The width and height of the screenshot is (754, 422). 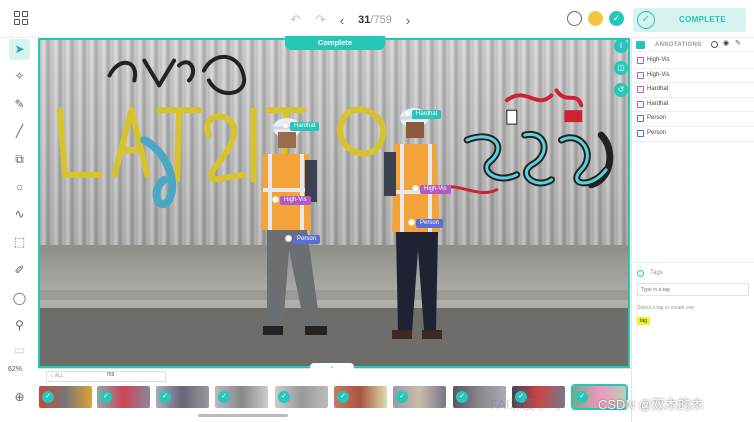 What do you see at coordinates (651, 404) in the screenshot?
I see `watermark: CSDN @双木的木` at bounding box center [651, 404].